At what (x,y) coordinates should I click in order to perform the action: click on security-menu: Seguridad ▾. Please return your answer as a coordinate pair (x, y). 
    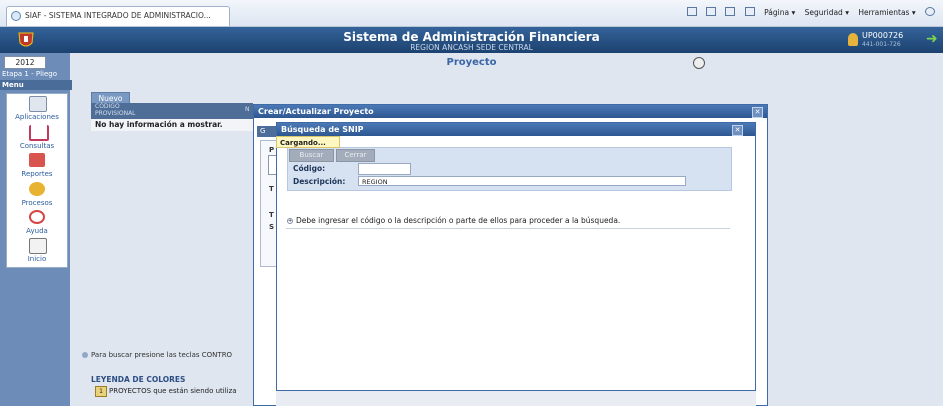
    Looking at the image, I should click on (827, 12).